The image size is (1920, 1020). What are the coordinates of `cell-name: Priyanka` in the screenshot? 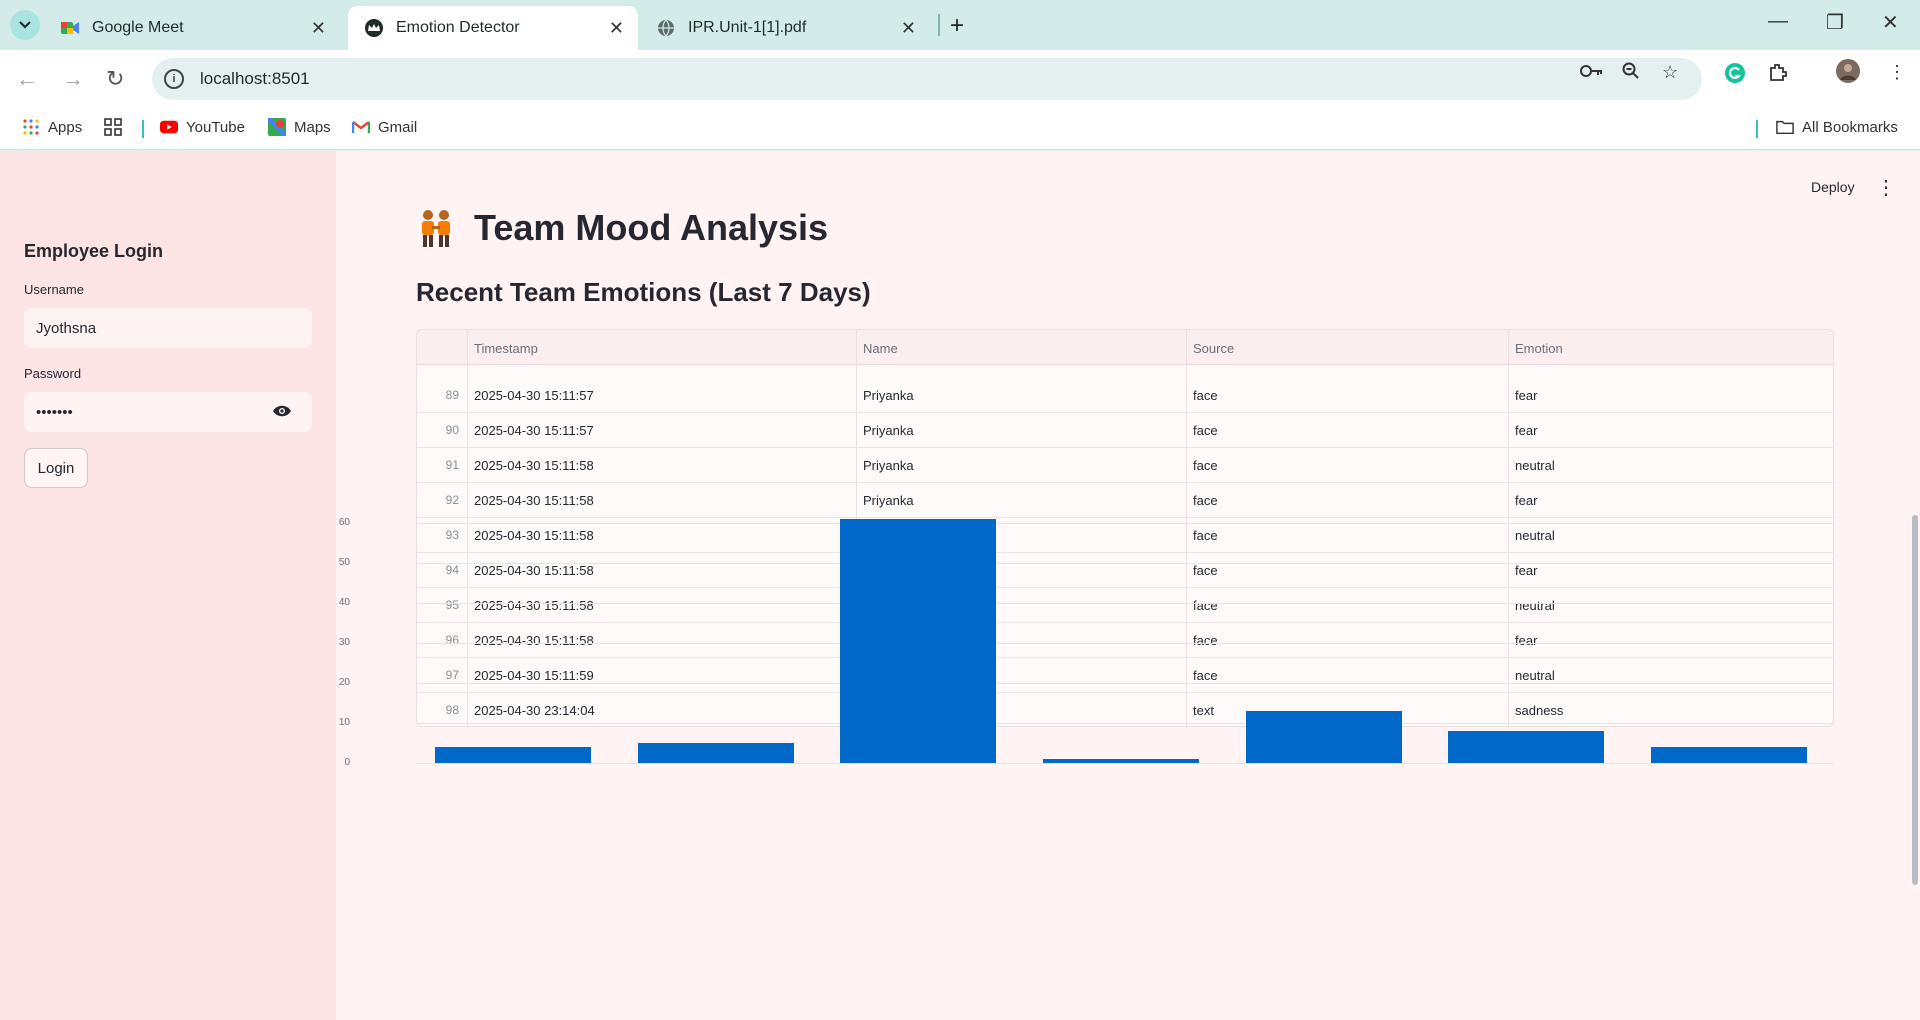 It's located at (888, 465).